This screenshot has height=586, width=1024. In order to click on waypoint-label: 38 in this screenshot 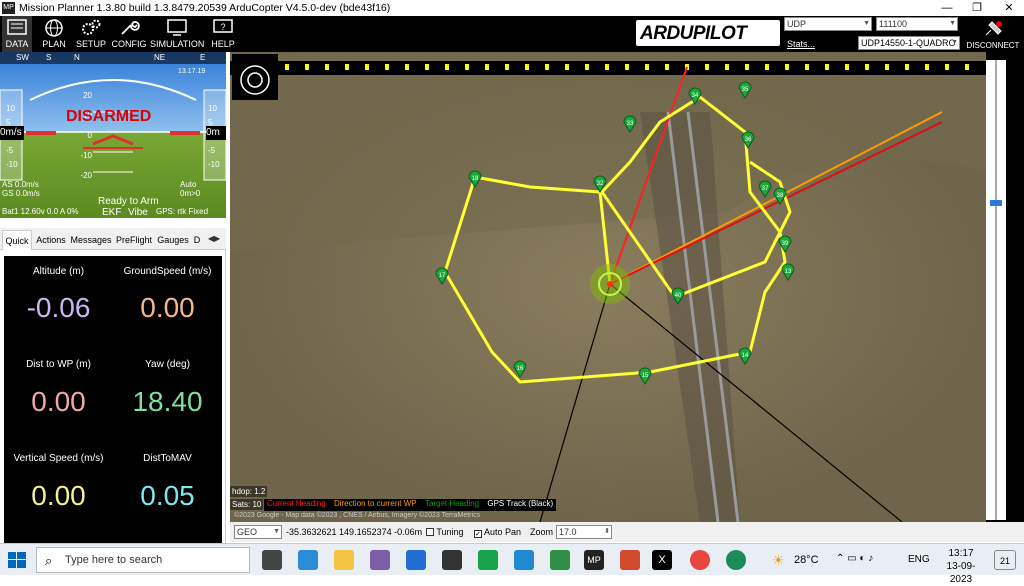, I will do `click(780, 196)`.